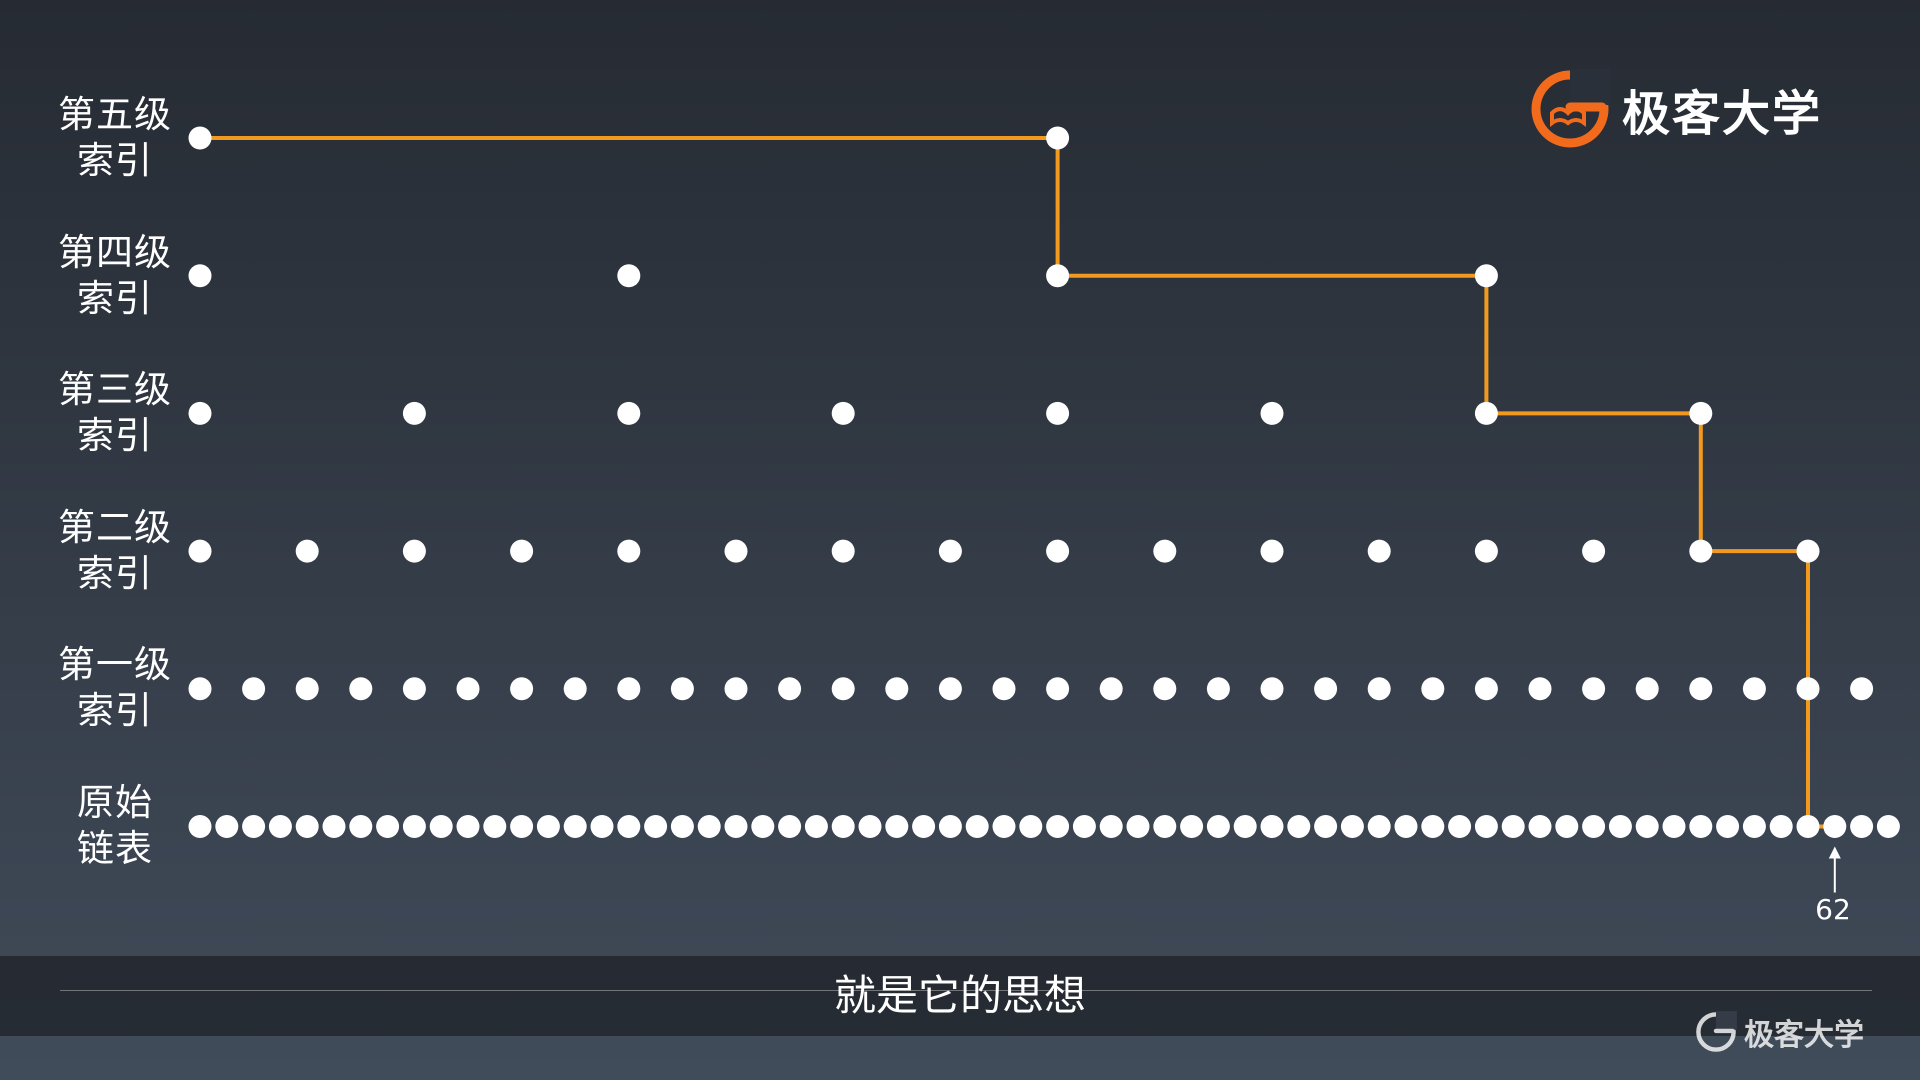  What do you see at coordinates (115, 825) in the screenshot?
I see `level-label-raw: 原始 链表` at bounding box center [115, 825].